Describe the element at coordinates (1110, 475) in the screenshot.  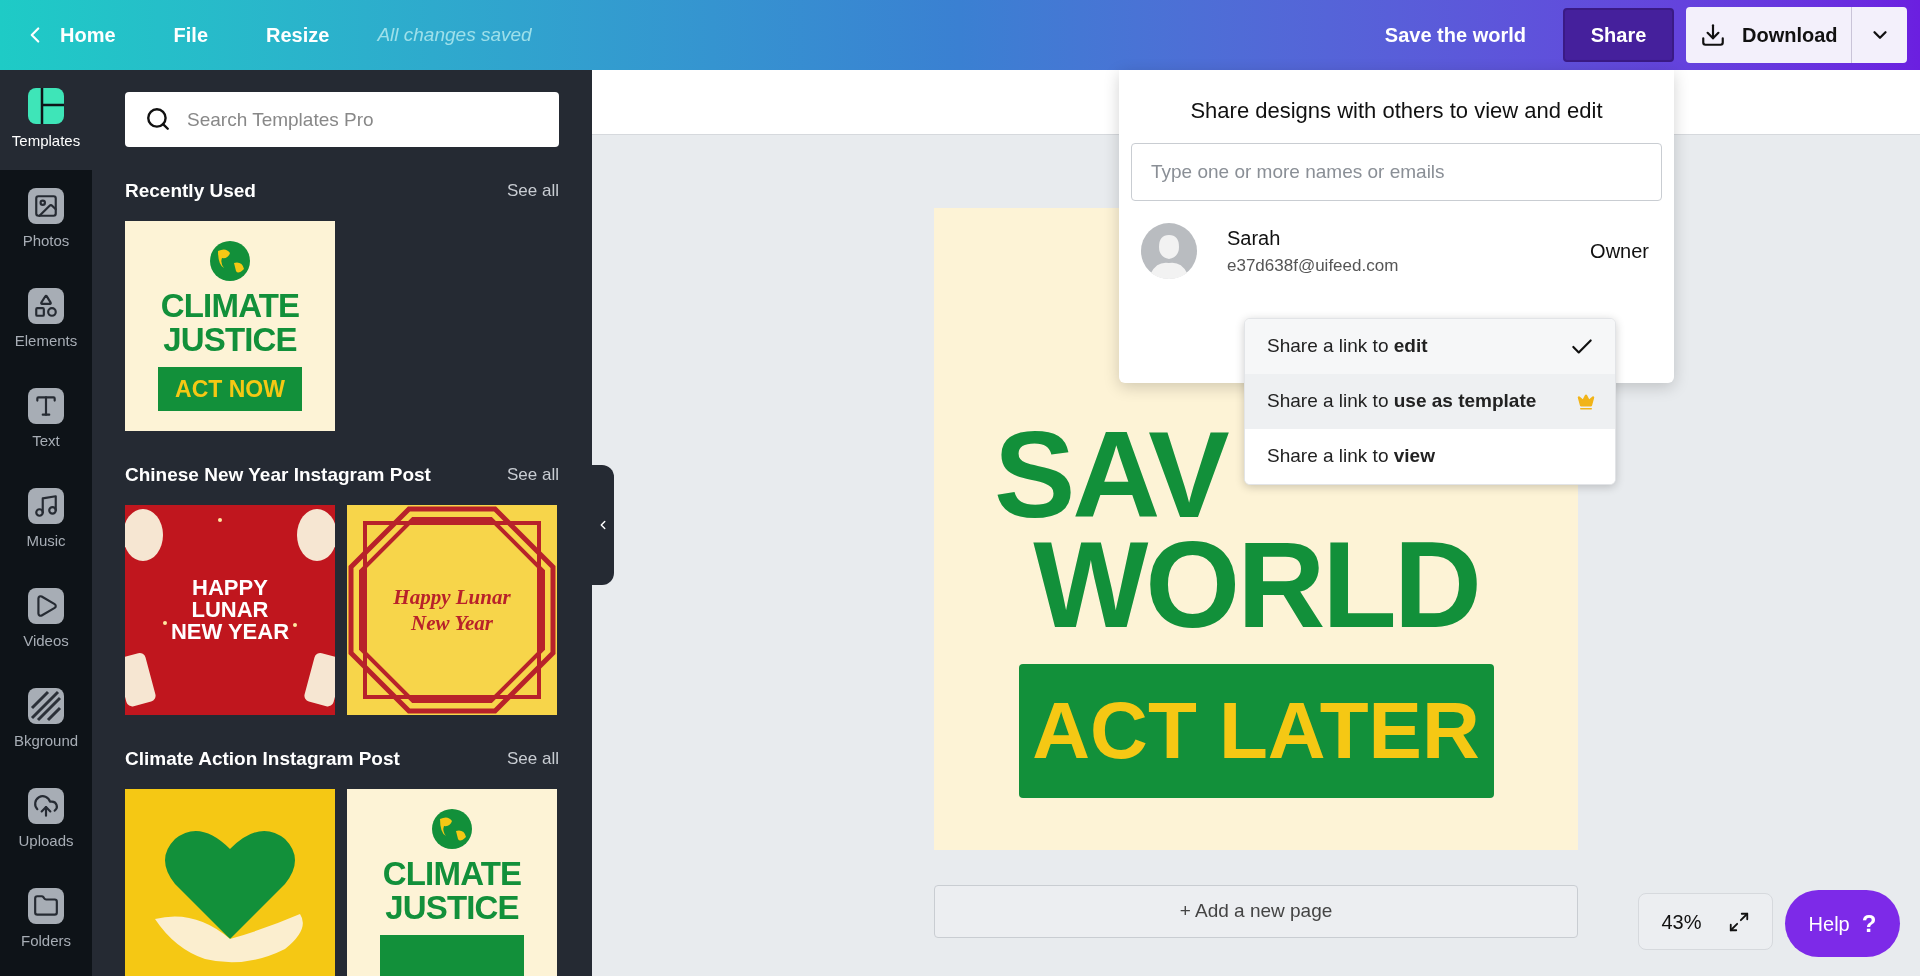
I see `design-headline: SAV` at that location.